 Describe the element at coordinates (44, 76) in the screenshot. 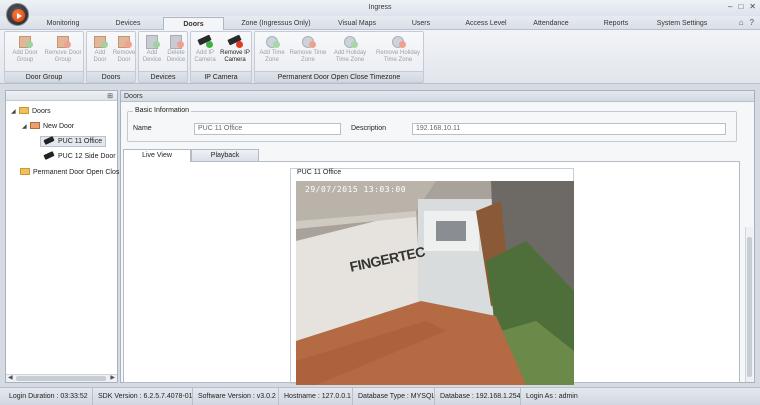

I see `ribbon-group-label: Door Group` at that location.